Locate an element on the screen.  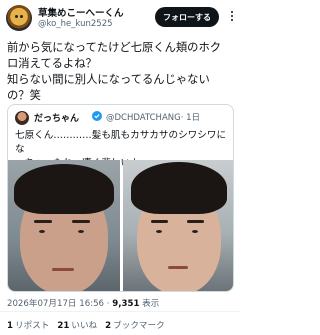
engagement-stats: 1 リポスト 21 いいね 2 ブックマーク is located at coordinates (86, 325).